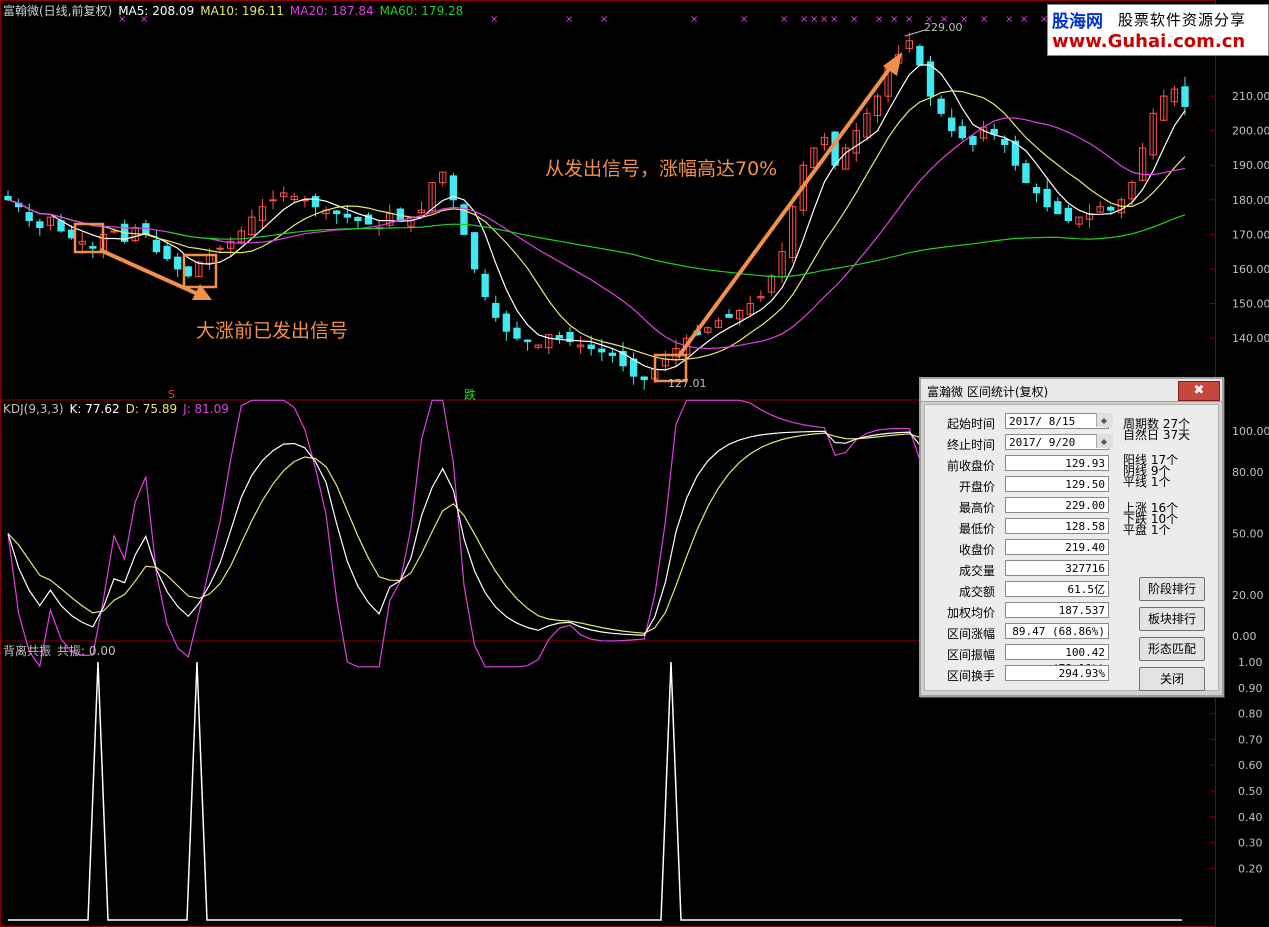 The image size is (1269, 927). I want to click on rise-arrow-line, so click(784, 212).